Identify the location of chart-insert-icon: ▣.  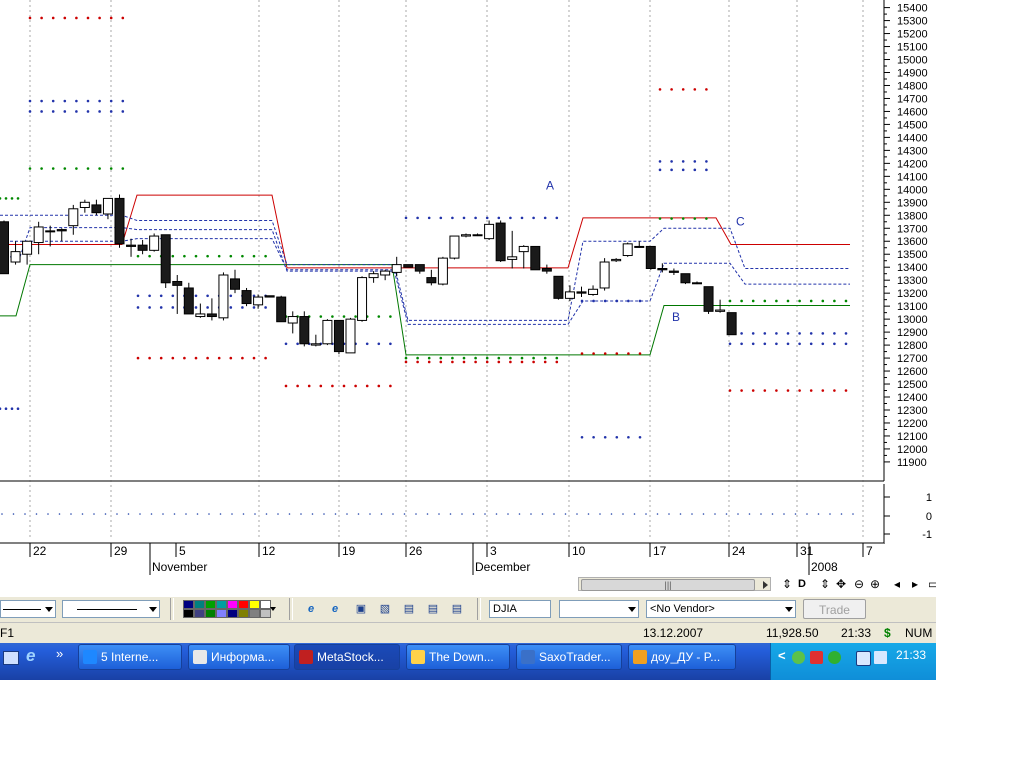
(361, 609).